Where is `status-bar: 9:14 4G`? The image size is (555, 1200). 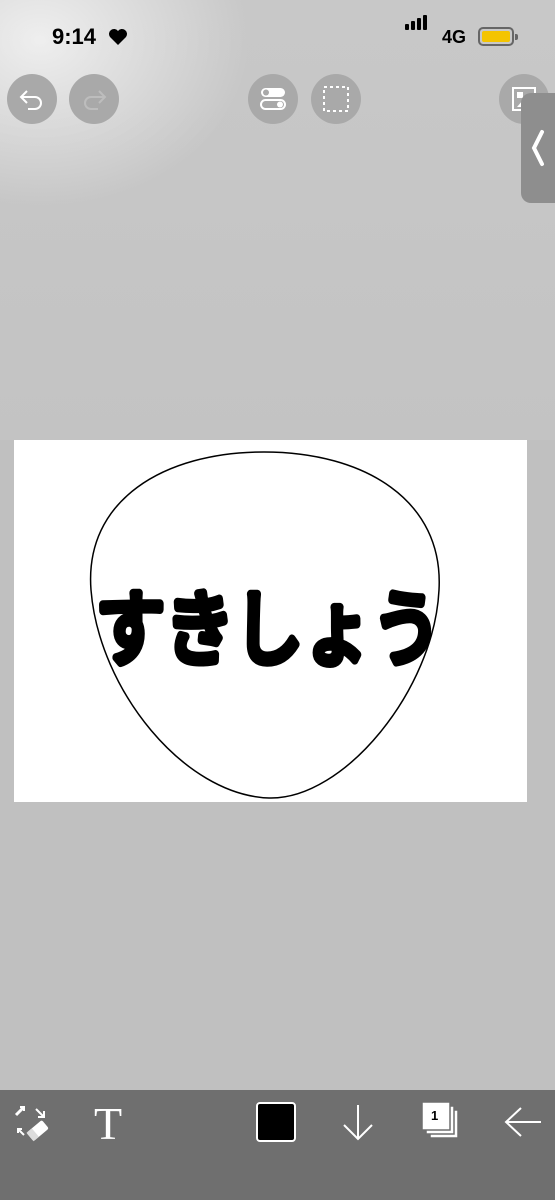 status-bar: 9:14 4G is located at coordinates (277, 36).